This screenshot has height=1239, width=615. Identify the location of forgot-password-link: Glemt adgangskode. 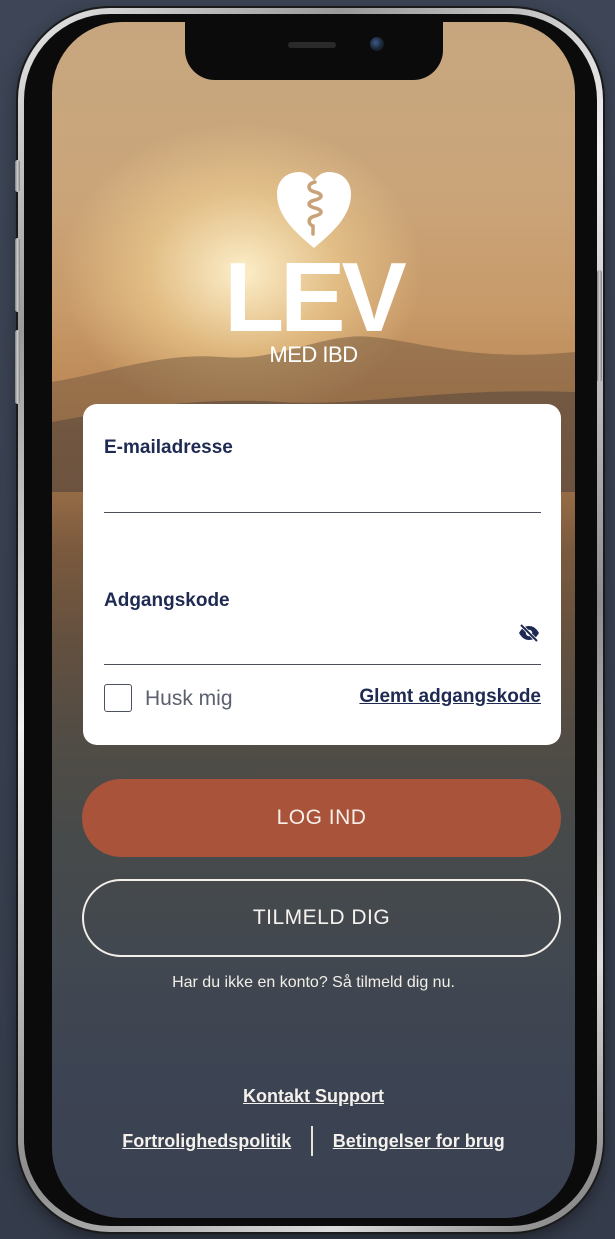
(450, 697).